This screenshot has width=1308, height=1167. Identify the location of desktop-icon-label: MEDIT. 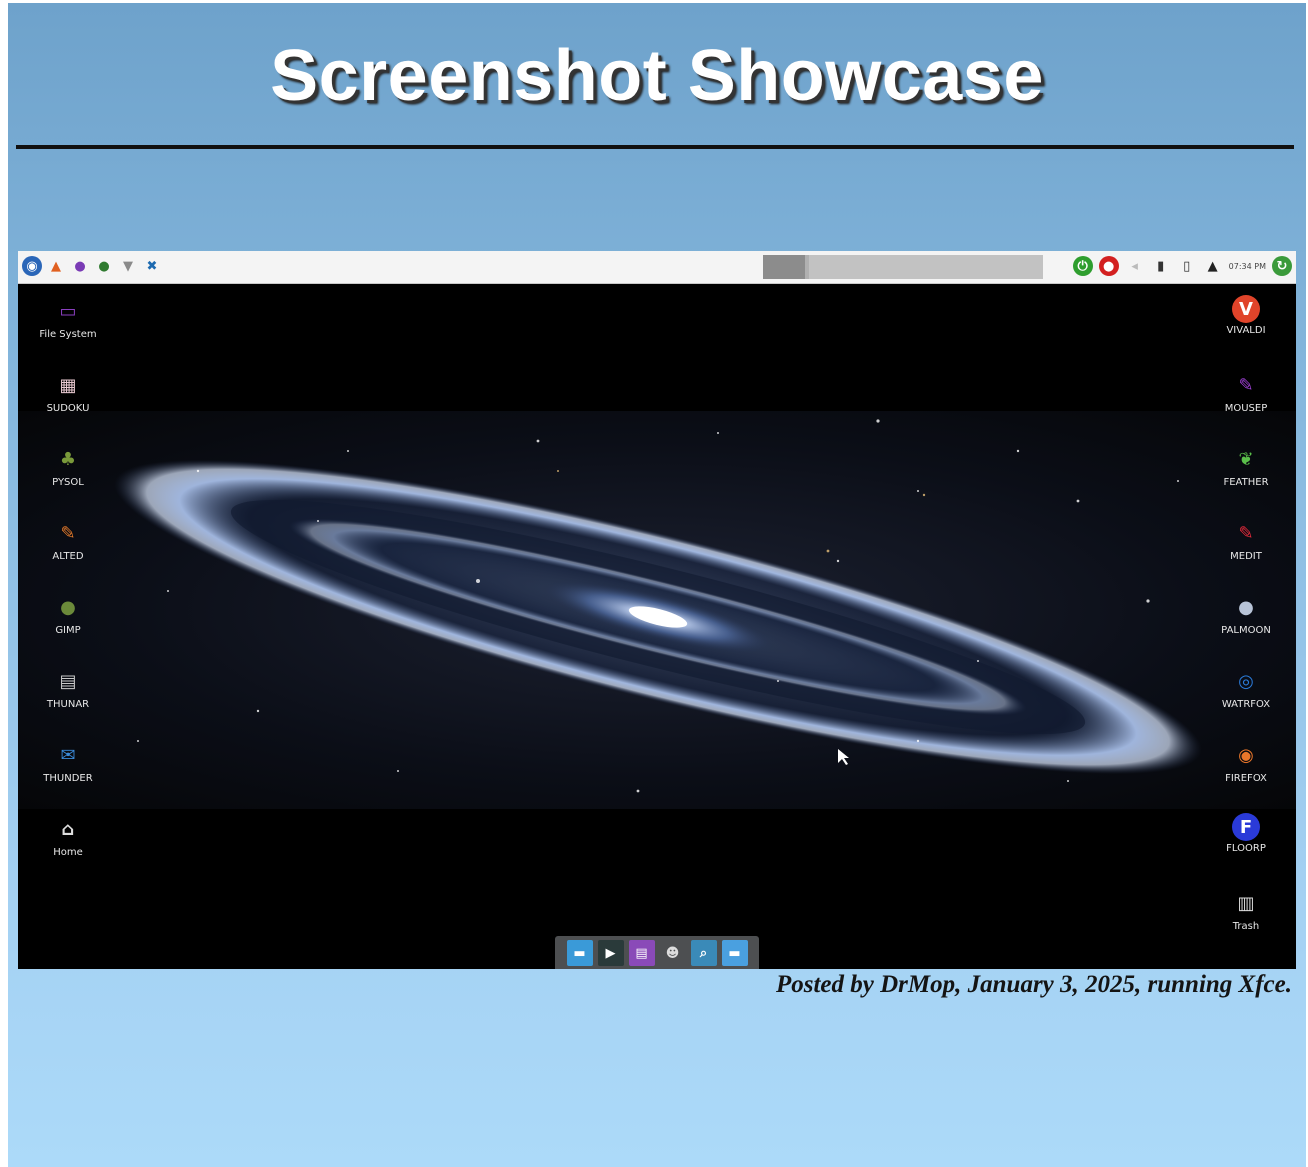
(1246, 556).